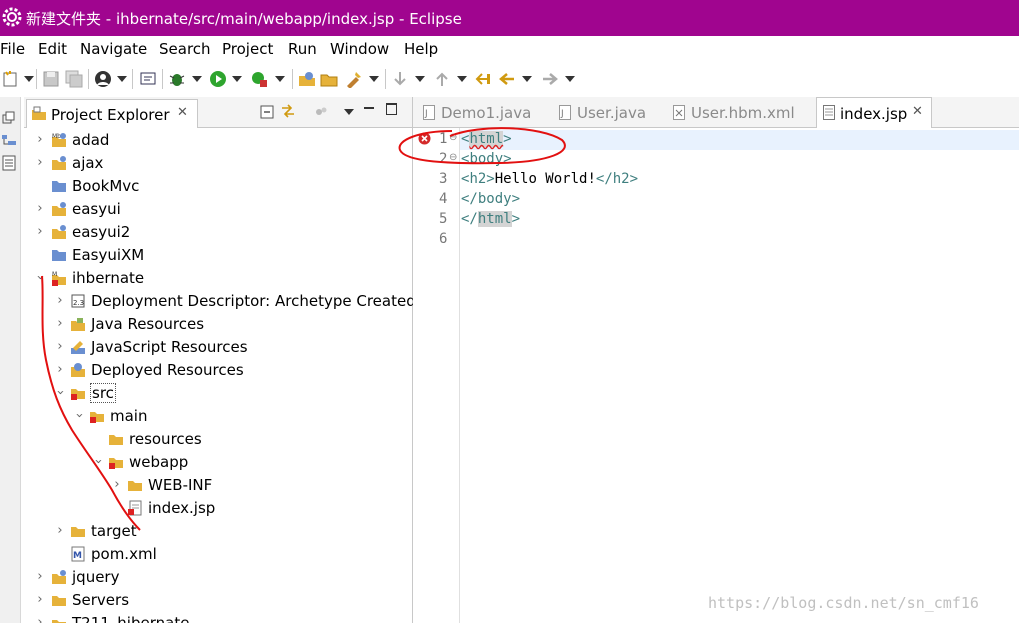 The image size is (1019, 623). I want to click on run-dropdown-icon, so click(237, 79).